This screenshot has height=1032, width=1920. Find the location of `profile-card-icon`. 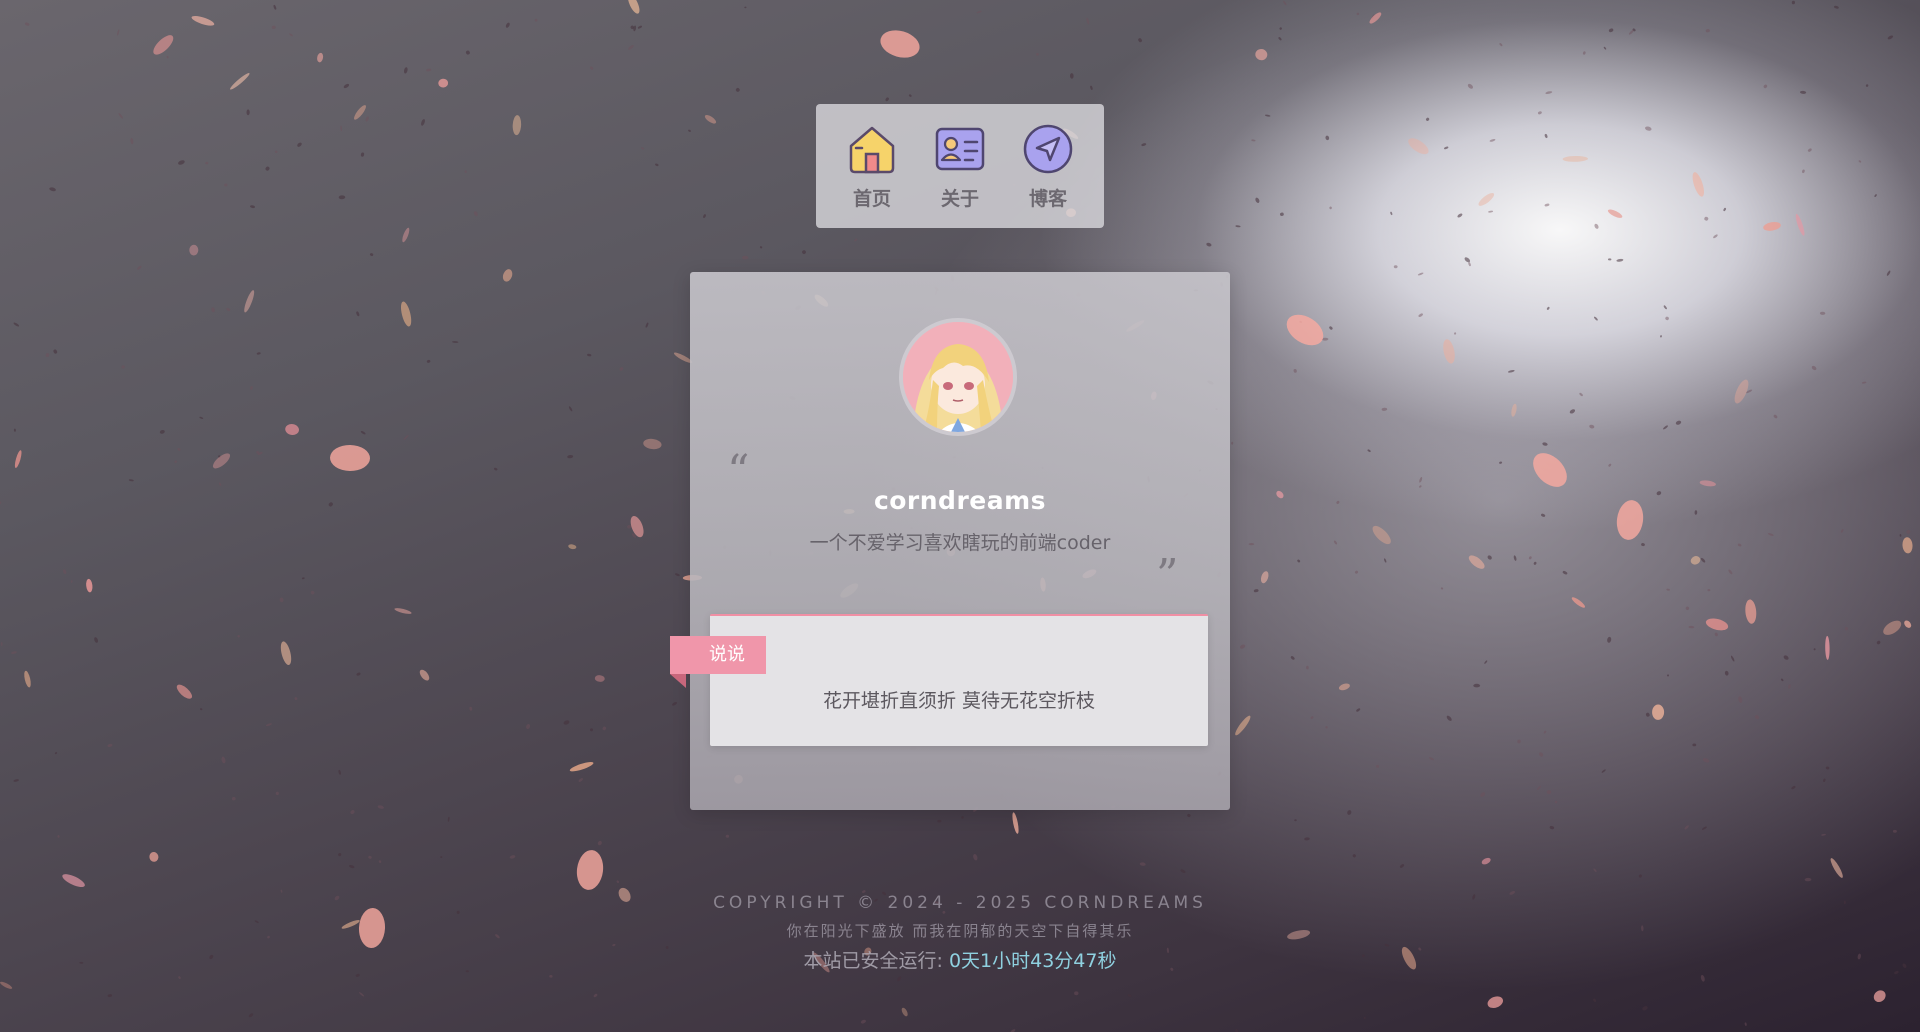

profile-card-icon is located at coordinates (960, 148).